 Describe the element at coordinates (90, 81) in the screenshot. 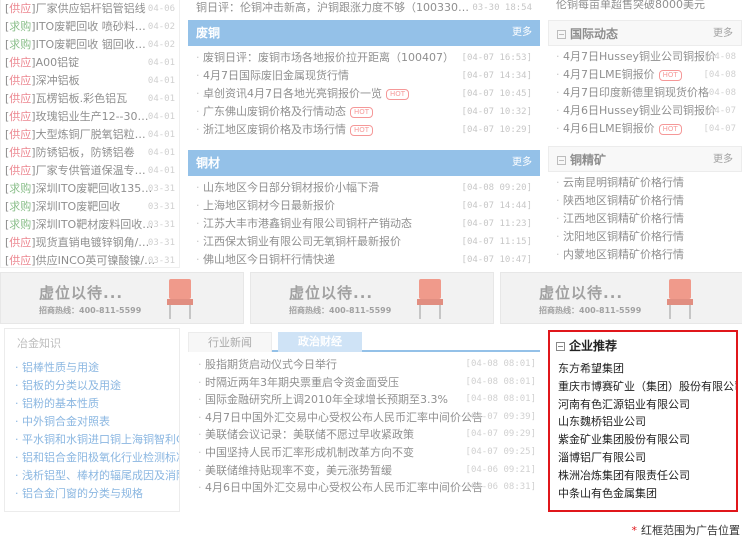

I see `list-item: [供应]深冲铝板 04-01` at that location.